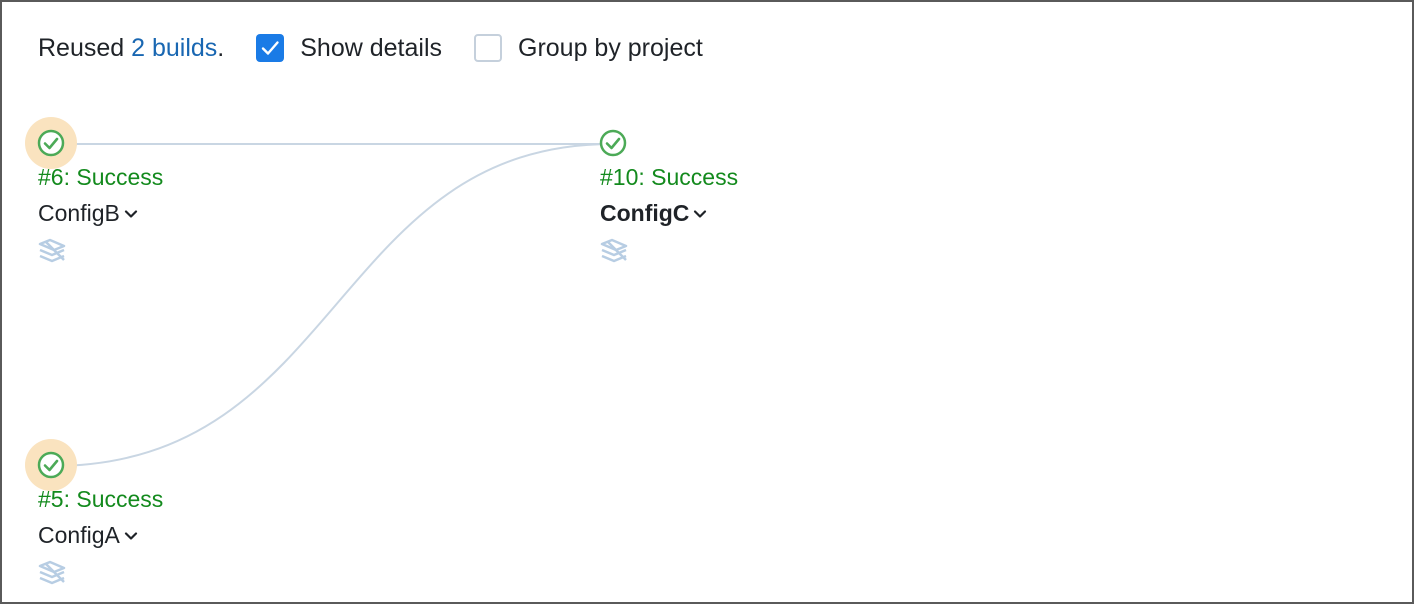 This screenshot has height=604, width=1414. I want to click on config-dropdown: ConfigC, so click(653, 213).